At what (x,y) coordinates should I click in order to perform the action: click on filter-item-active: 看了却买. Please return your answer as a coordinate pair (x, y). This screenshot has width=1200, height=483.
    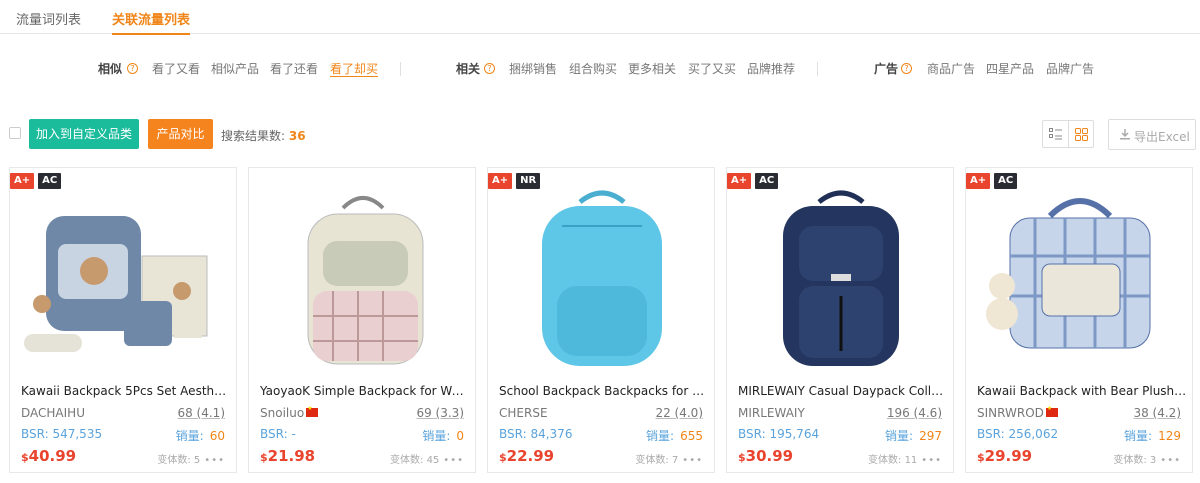
    Looking at the image, I should click on (354, 68).